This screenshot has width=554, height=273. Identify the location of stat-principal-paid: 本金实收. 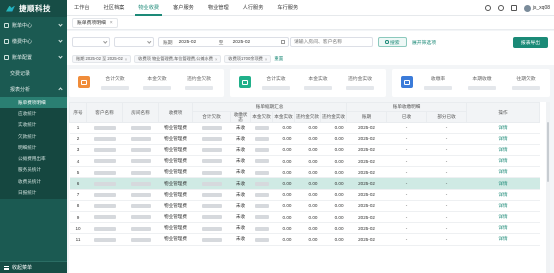
(318, 82).